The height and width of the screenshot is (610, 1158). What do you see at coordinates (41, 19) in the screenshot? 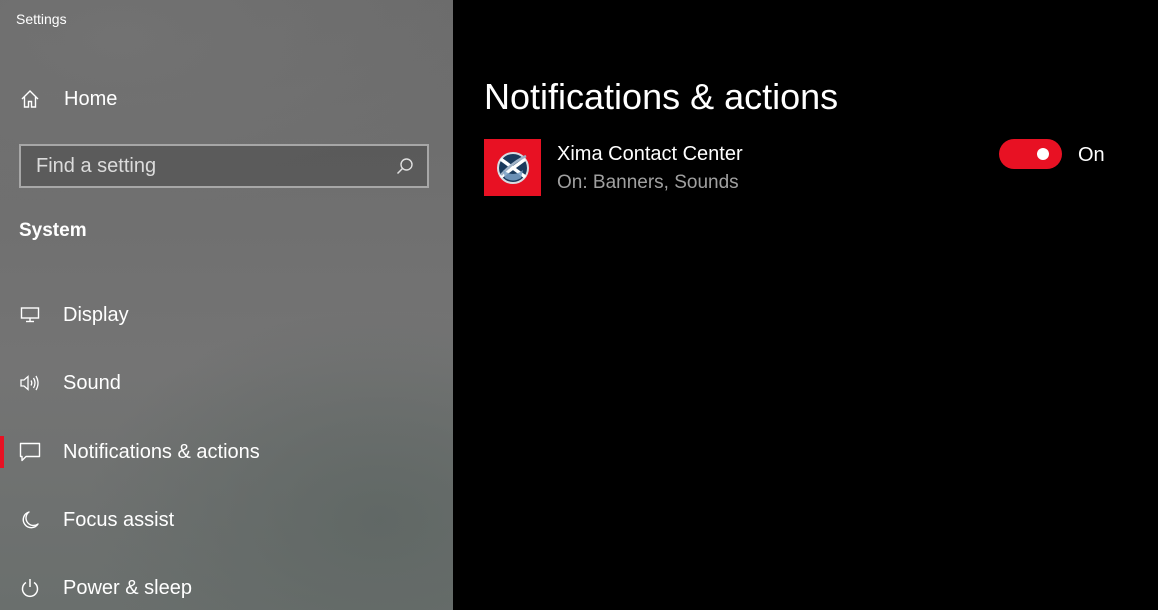
I see `window-title: Settings` at bounding box center [41, 19].